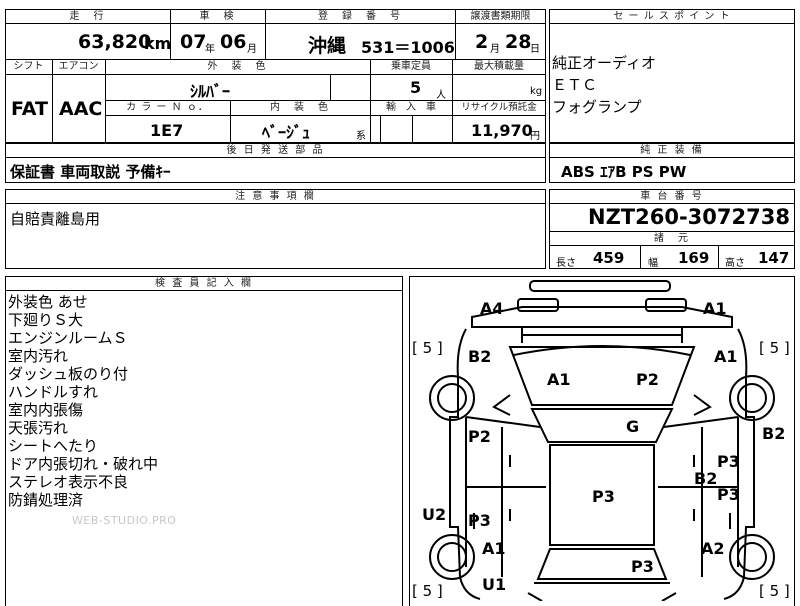 The height and width of the screenshot is (606, 800). What do you see at coordinates (87, 16) in the screenshot?
I see `mileage-header: 走 行` at bounding box center [87, 16].